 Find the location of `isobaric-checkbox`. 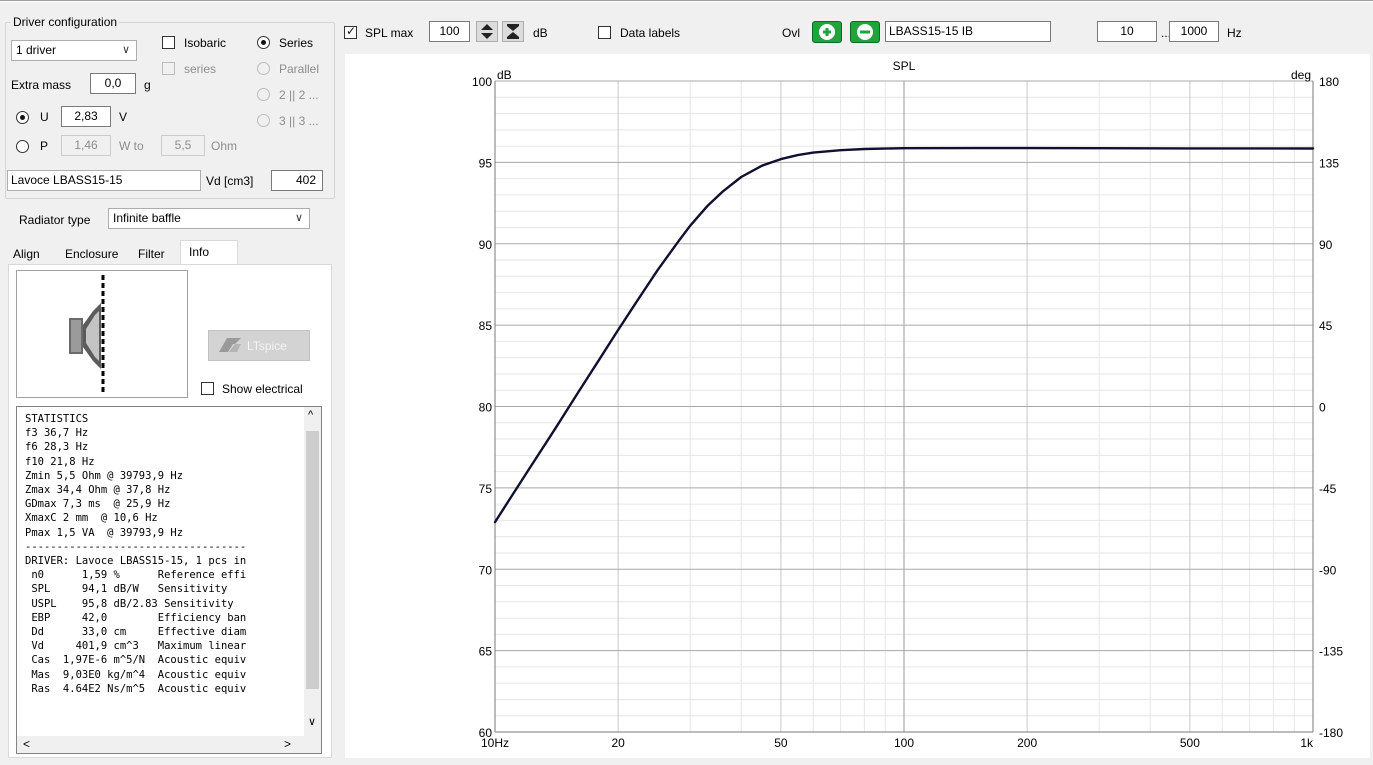

isobaric-checkbox is located at coordinates (168, 42).